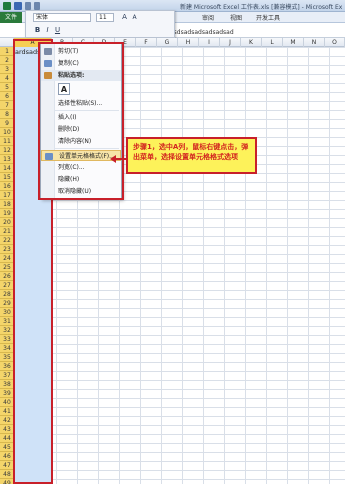  I want to click on row-header: 20, so click(7, 222).